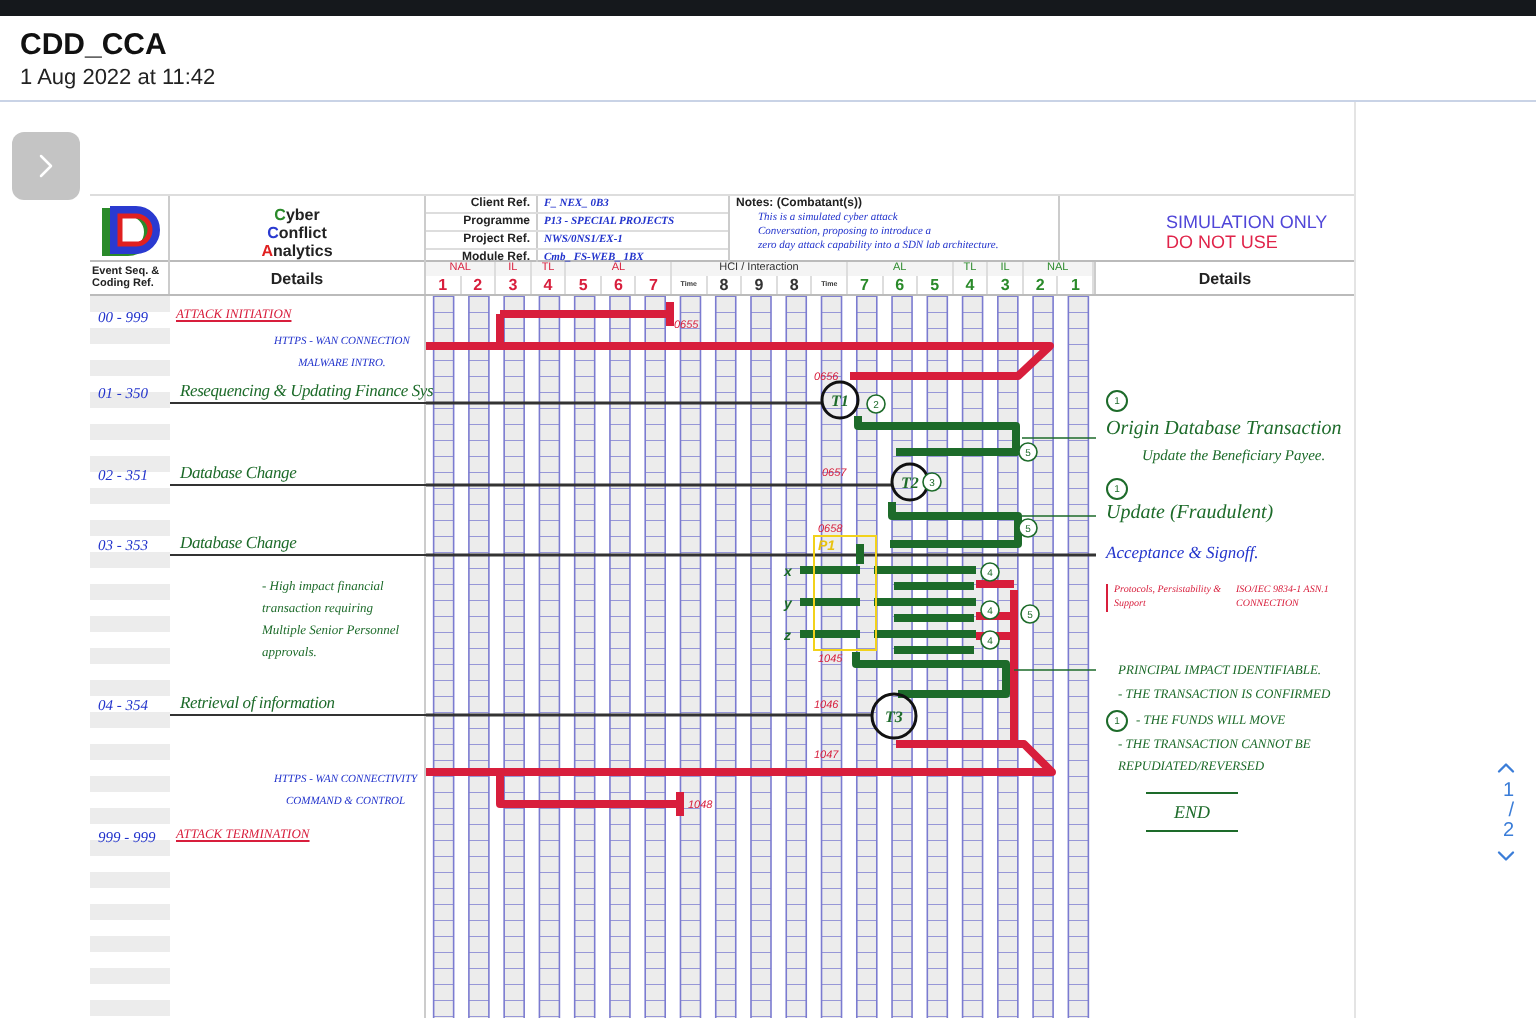  What do you see at coordinates (1183, 553) in the screenshot?
I see `outcome-text: Acceptance & Signoff.` at bounding box center [1183, 553].